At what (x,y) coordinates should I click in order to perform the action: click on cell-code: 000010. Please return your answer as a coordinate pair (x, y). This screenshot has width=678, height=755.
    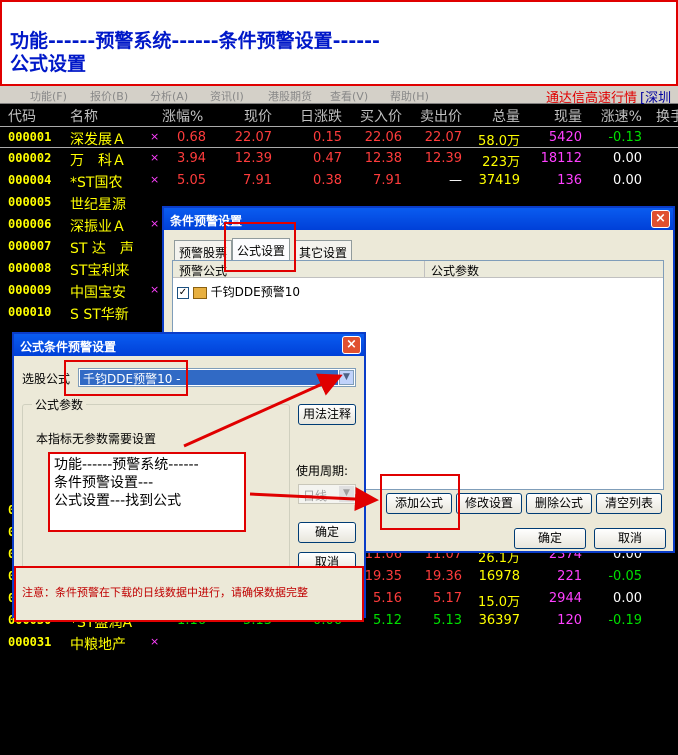
    Looking at the image, I should click on (30, 312).